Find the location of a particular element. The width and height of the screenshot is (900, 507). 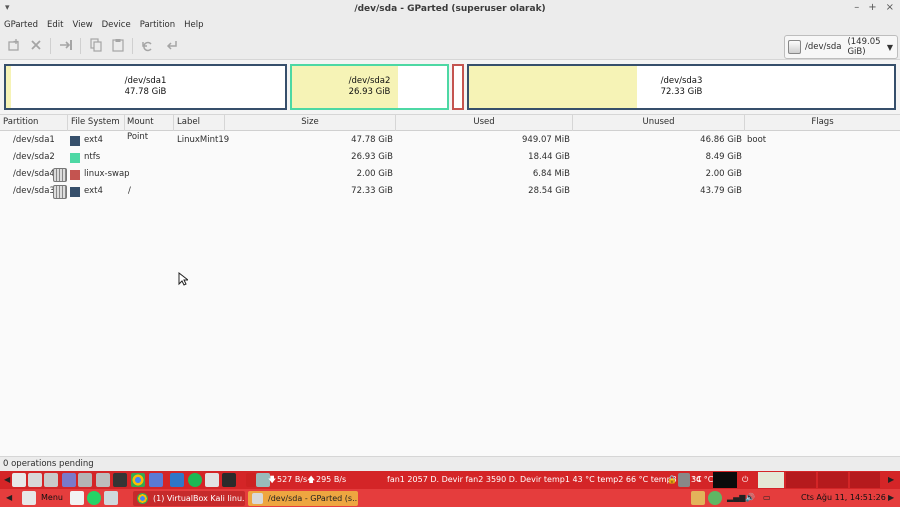

volume-icon: 🔊 is located at coordinates (750, 498).